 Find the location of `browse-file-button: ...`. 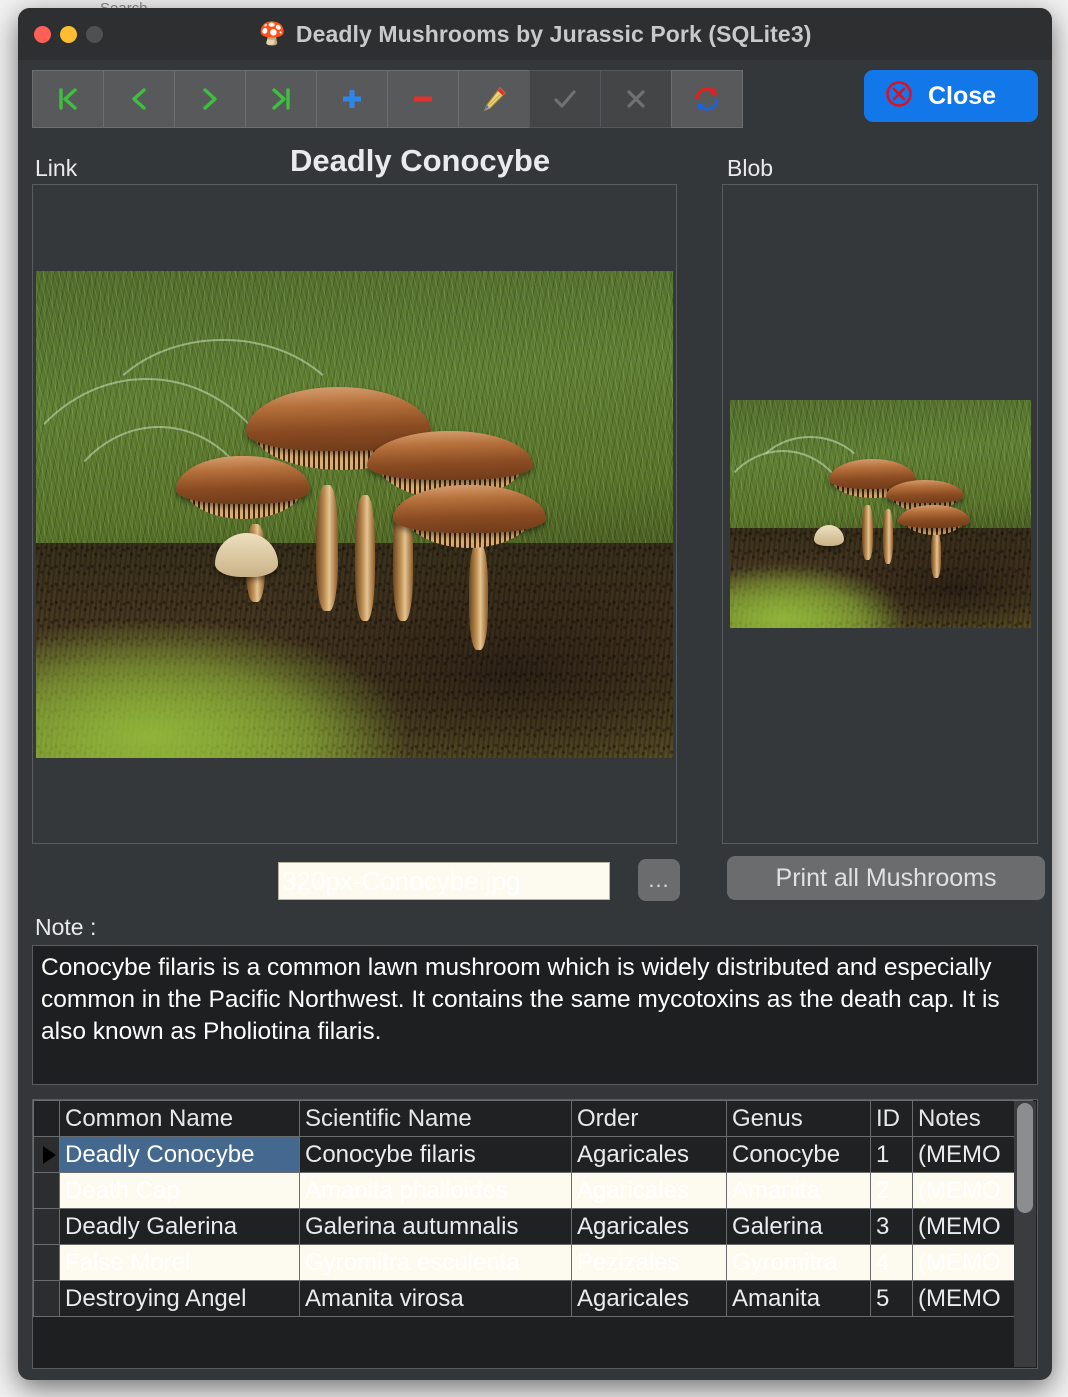

browse-file-button: ... is located at coordinates (659, 880).